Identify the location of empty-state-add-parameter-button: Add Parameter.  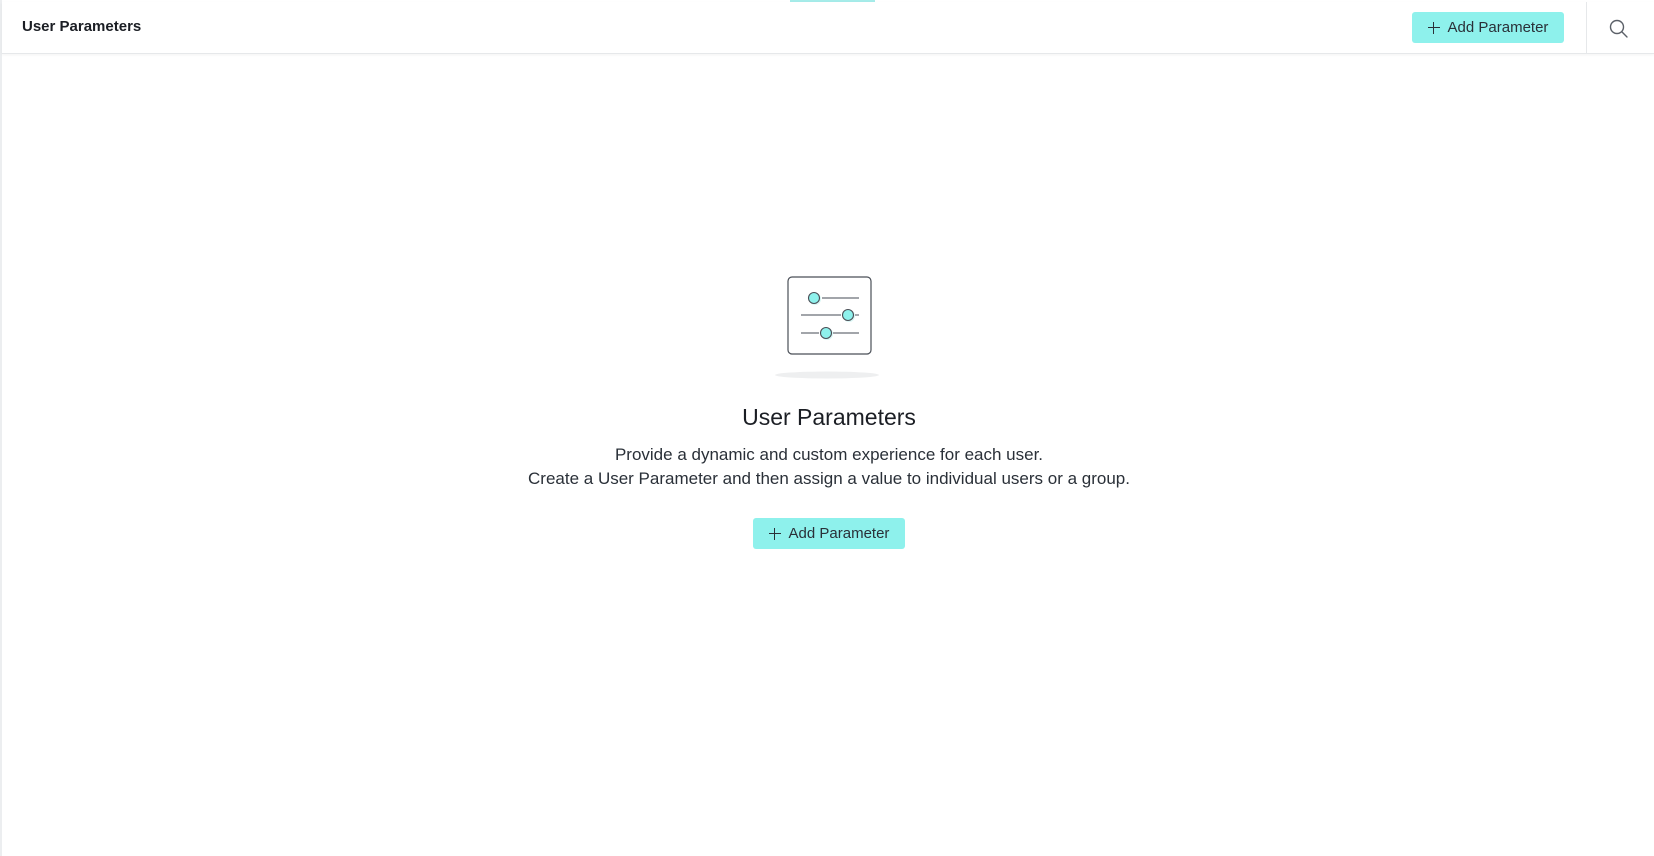
(829, 533).